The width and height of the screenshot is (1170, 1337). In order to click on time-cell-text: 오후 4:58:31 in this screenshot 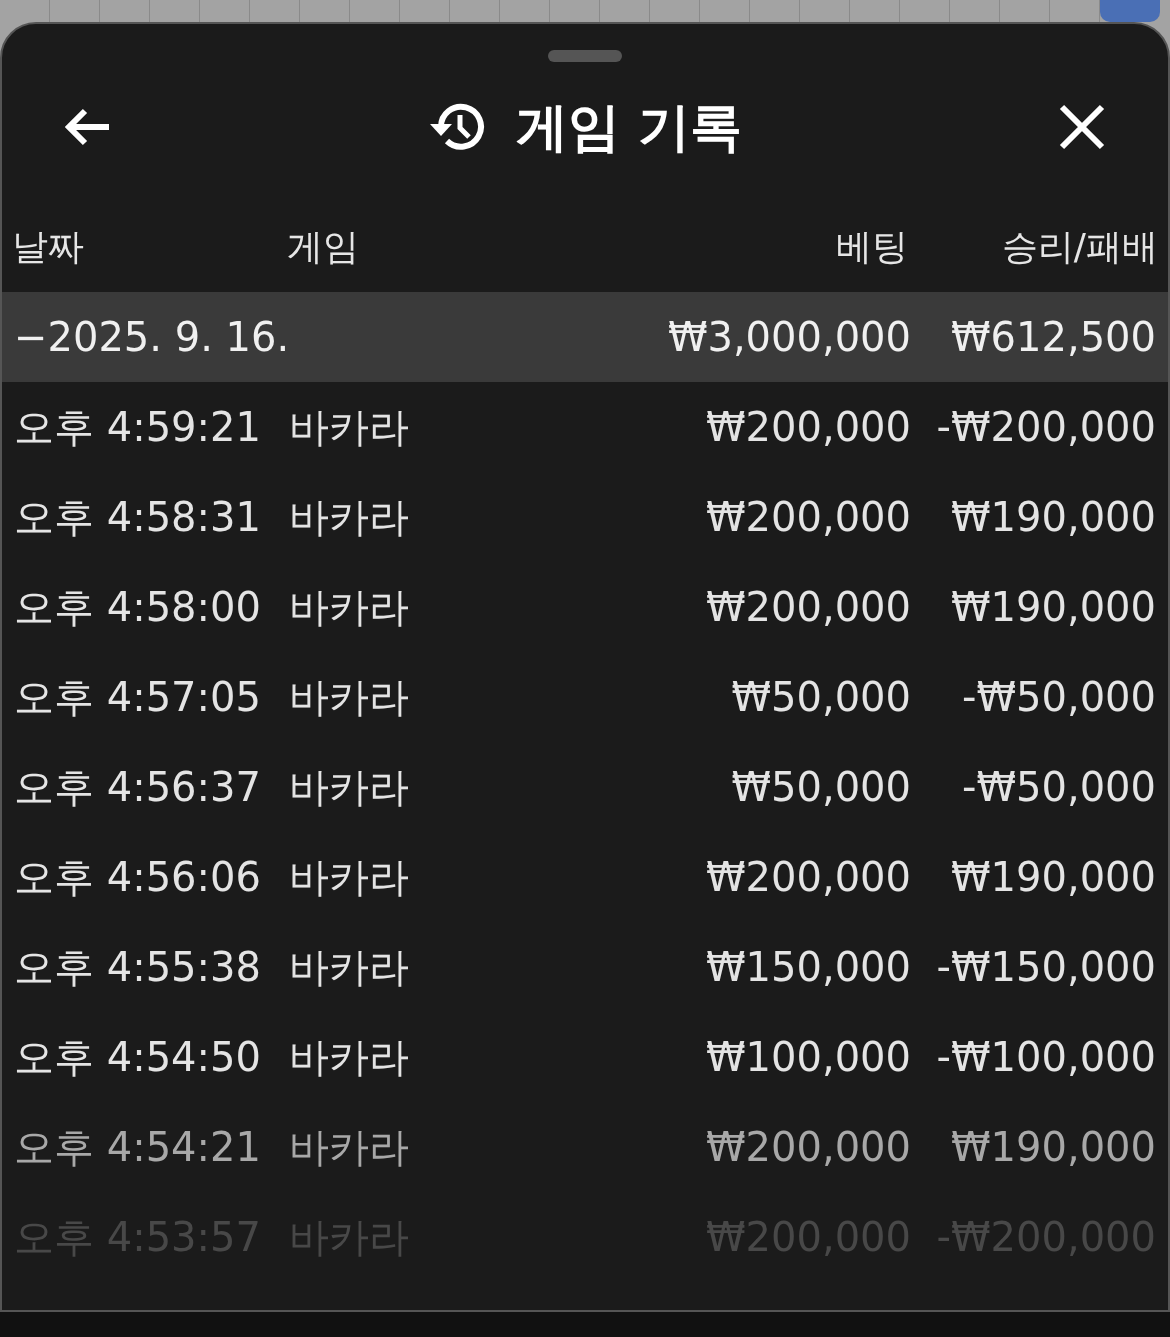, I will do `click(138, 517)`.